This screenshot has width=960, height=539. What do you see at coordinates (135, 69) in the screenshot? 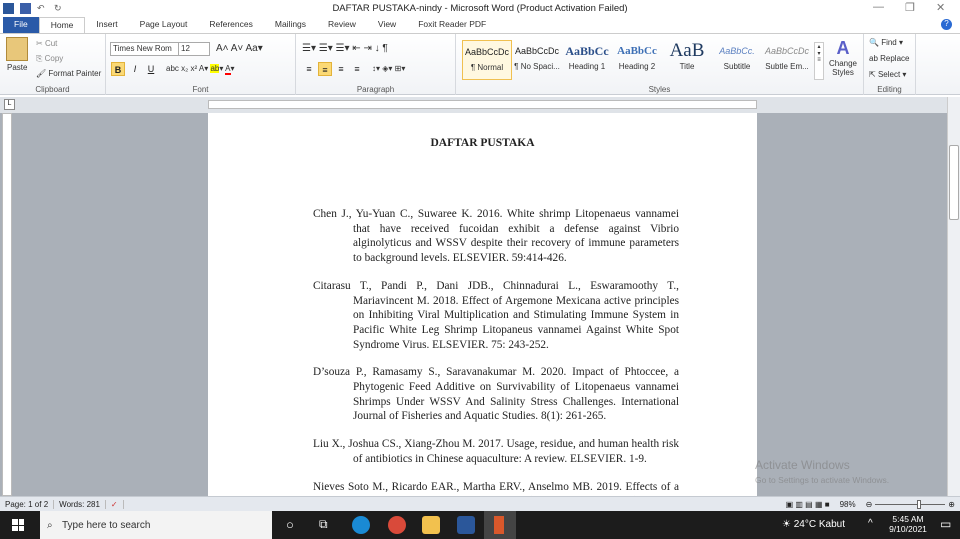
I see `italic-button: I` at bounding box center [135, 69].